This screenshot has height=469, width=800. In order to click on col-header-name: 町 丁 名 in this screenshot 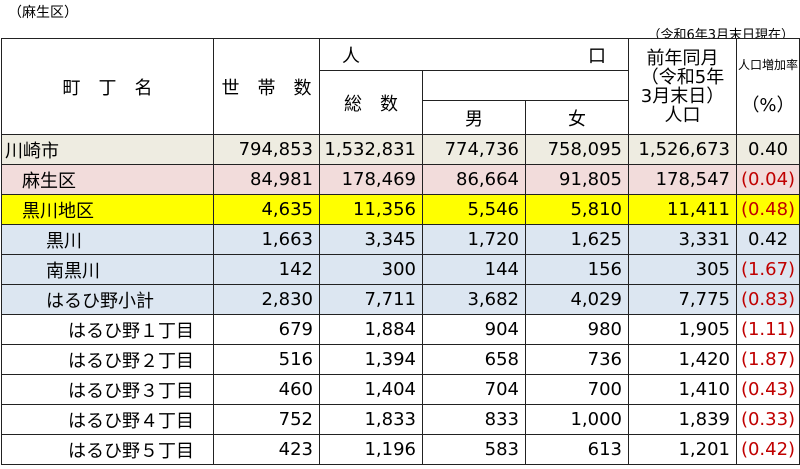, I will do `click(107, 86)`.